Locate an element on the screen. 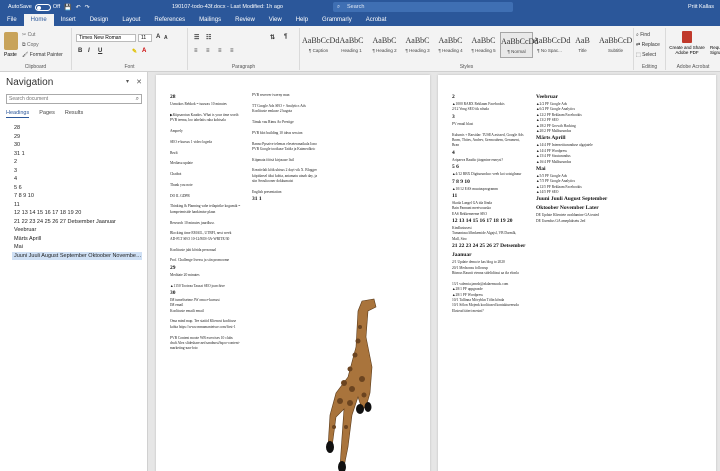 The width and height of the screenshot is (720, 471). copy-button: ⧉ Copy is located at coordinates (30, 45).